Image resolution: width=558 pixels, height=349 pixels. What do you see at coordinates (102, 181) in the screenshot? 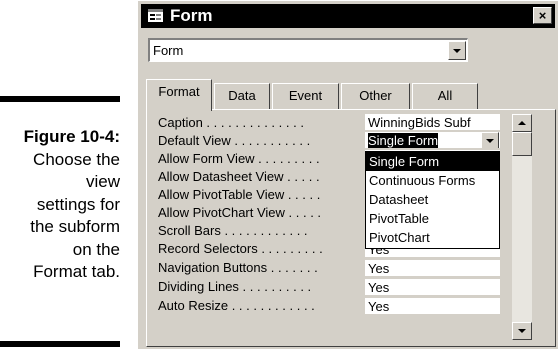
I see `caption-line: view` at bounding box center [102, 181].